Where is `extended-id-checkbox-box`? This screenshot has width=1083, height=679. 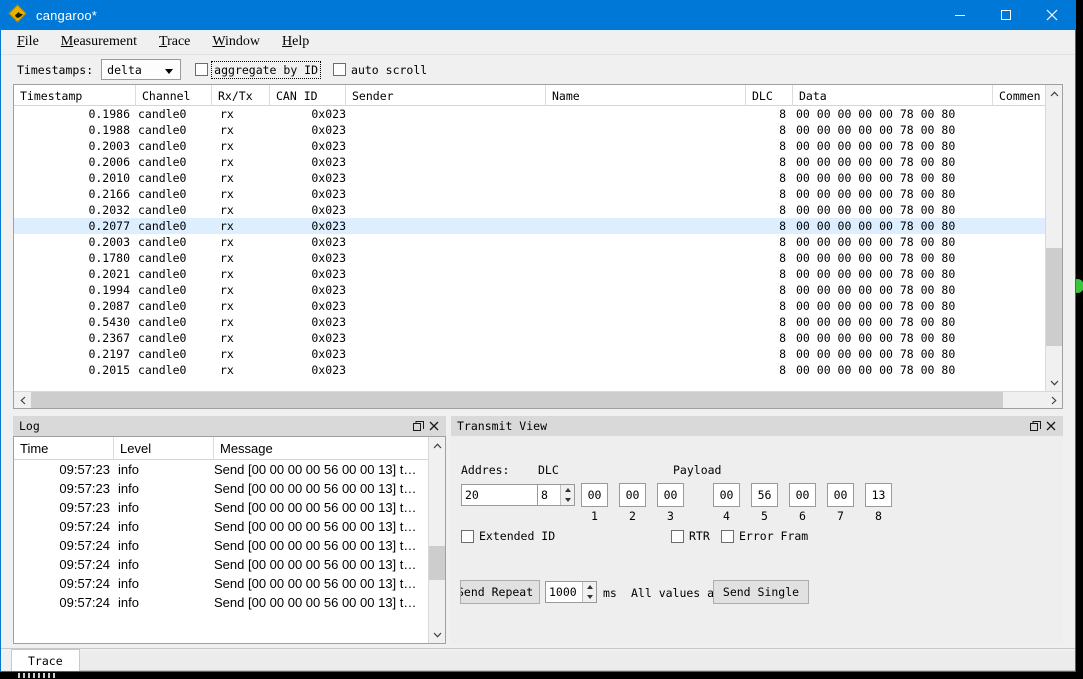 extended-id-checkbox-box is located at coordinates (467, 536).